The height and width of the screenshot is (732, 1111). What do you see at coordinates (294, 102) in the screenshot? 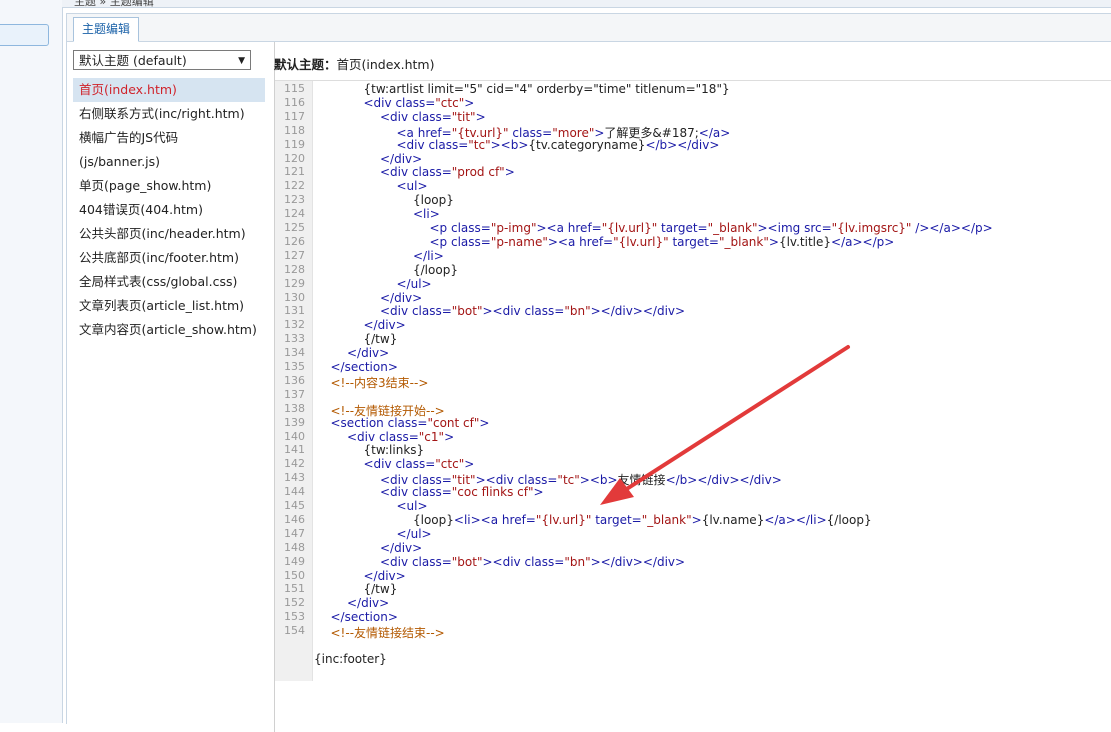
I see `line-number: 116` at bounding box center [294, 102].